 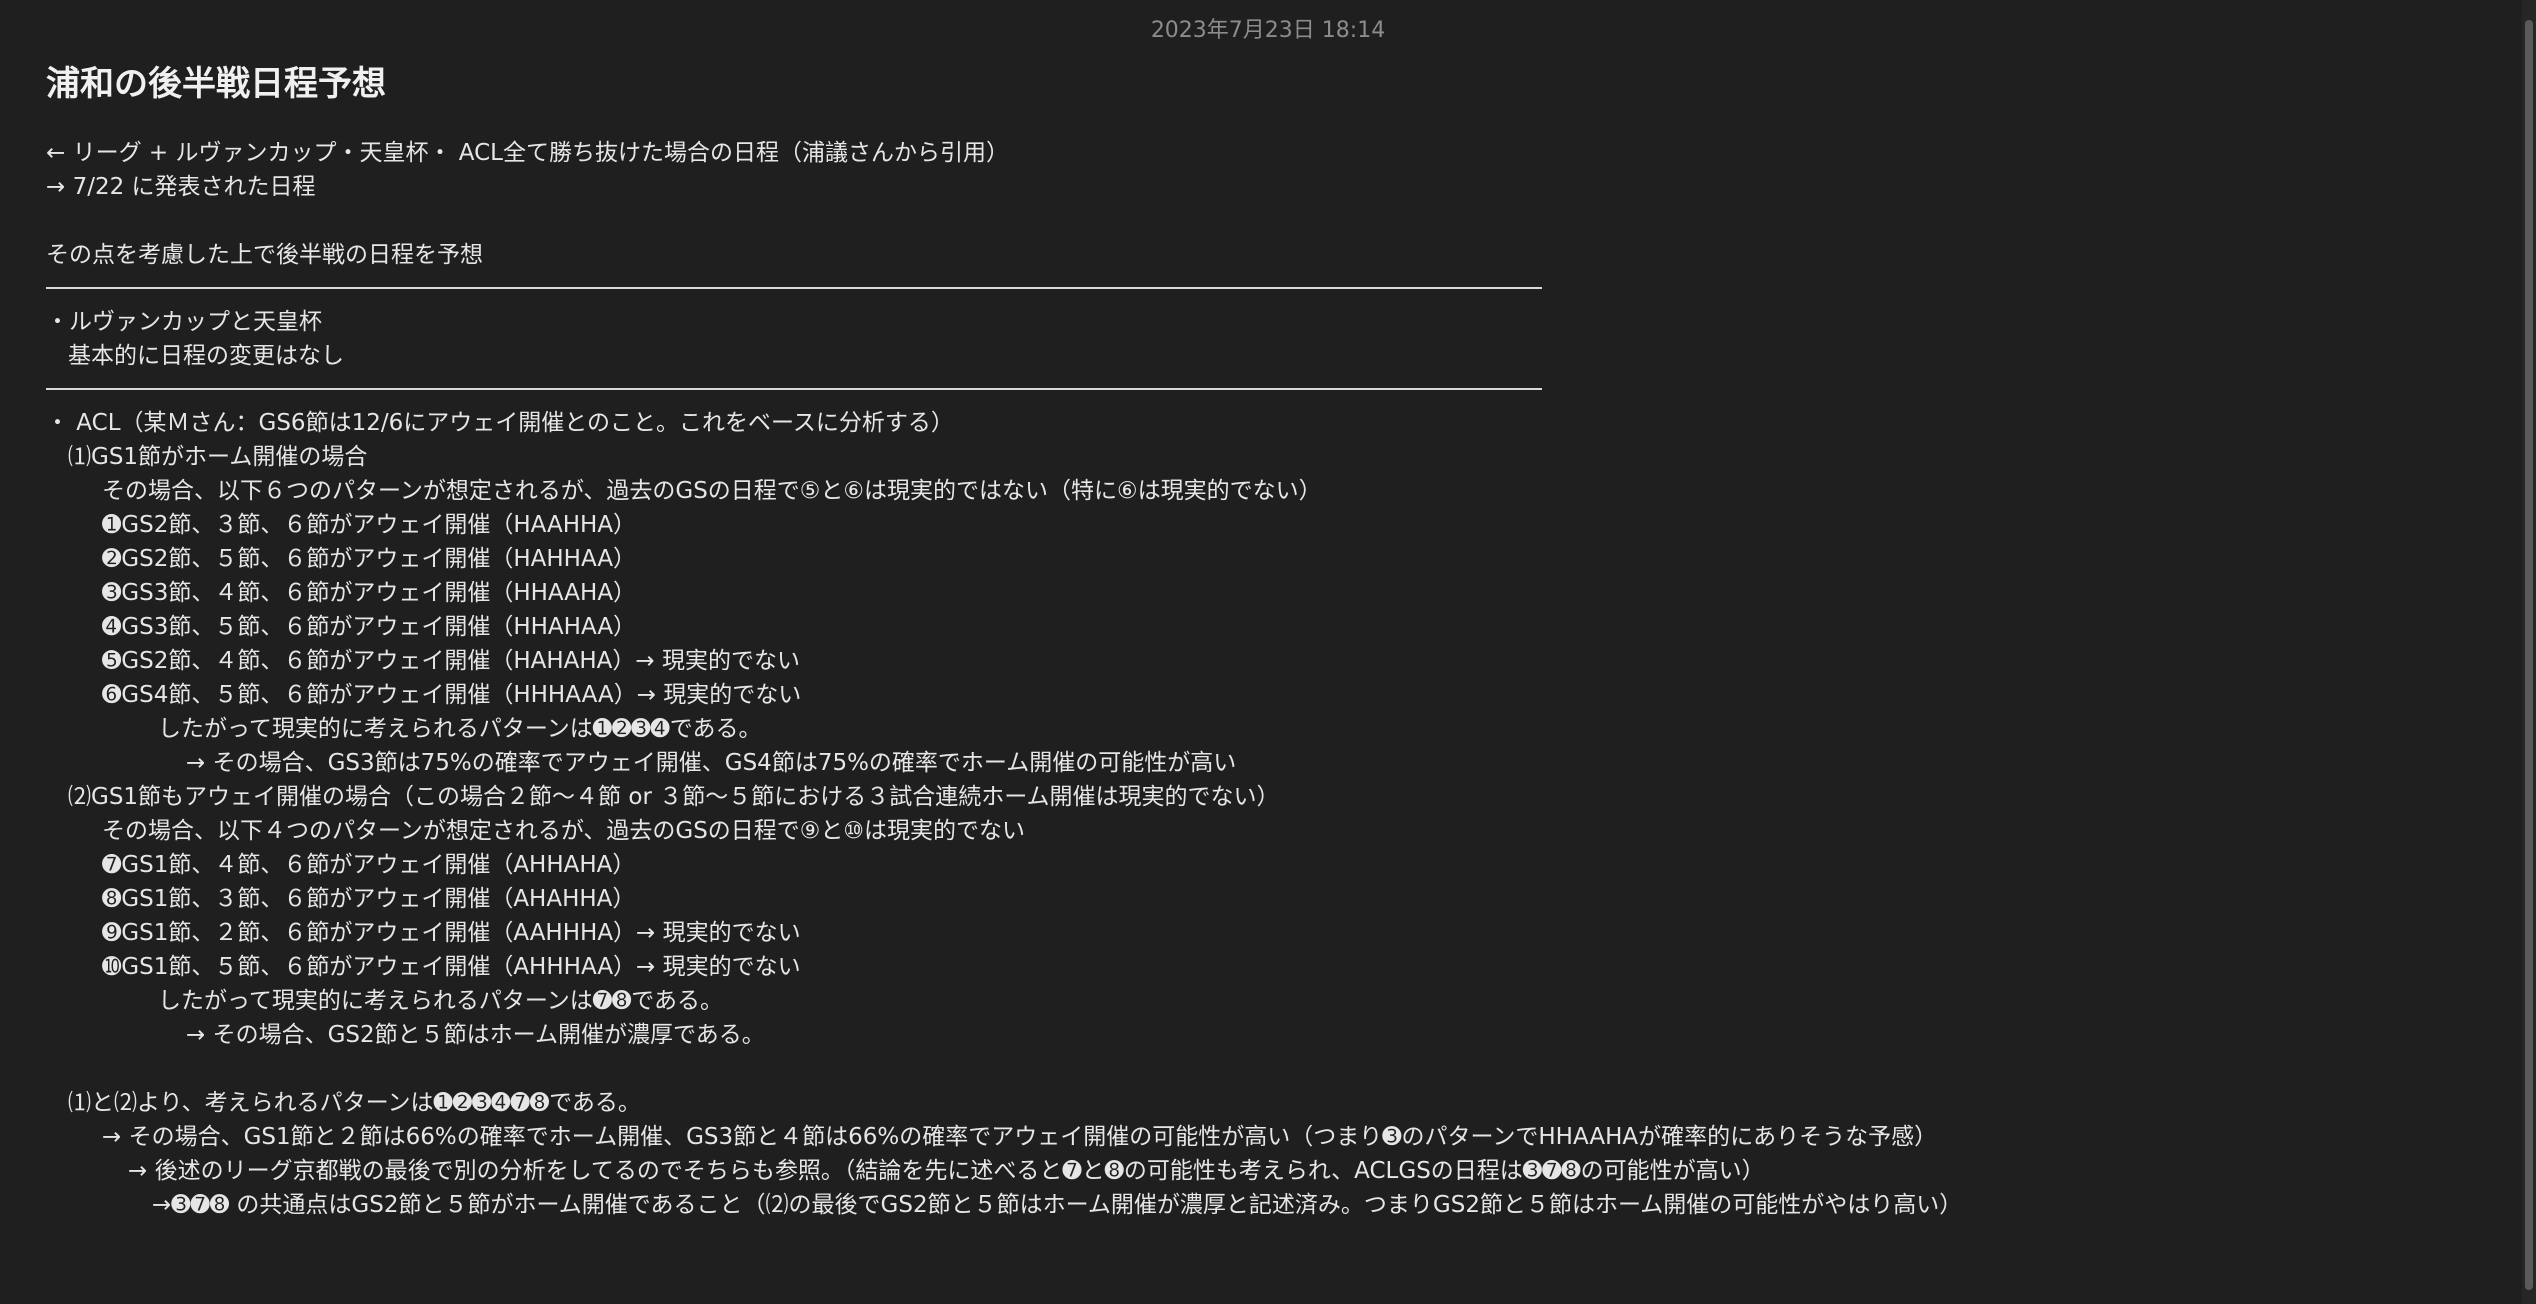 What do you see at coordinates (460, 729) in the screenshot?
I see `note-line: したがって現実的に考えられるパターンは➊➋➌➍である。` at bounding box center [460, 729].